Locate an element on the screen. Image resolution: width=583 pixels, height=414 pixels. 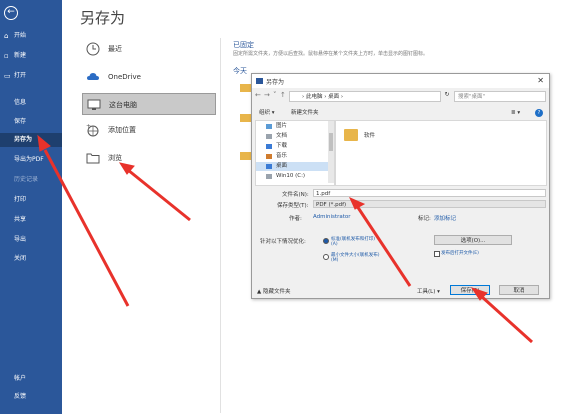
file-item-label: 软件 is located at coordinates (369, 135).